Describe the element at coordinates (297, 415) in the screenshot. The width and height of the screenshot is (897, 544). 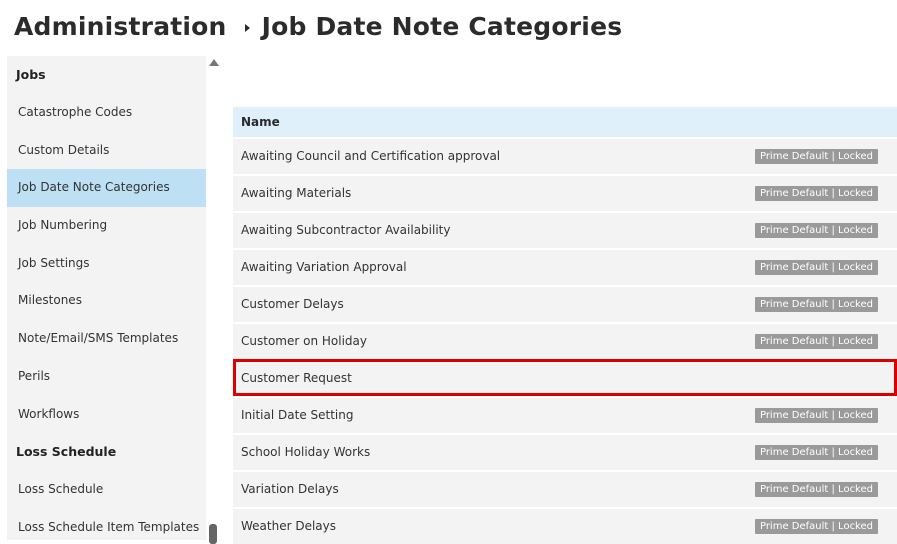
I see `row-name: Initial Date Setting` at that location.